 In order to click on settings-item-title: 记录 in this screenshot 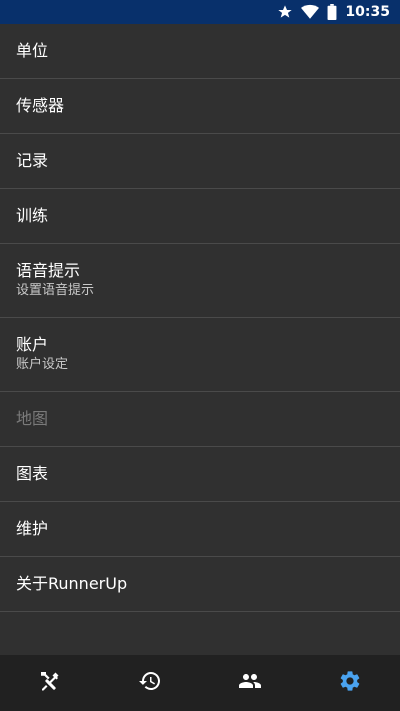, I will do `click(32, 160)`.